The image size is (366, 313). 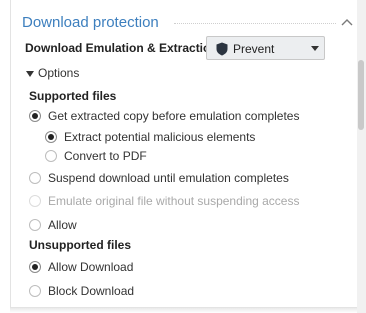 I want to click on radio-label: Allow, so click(x=62, y=225).